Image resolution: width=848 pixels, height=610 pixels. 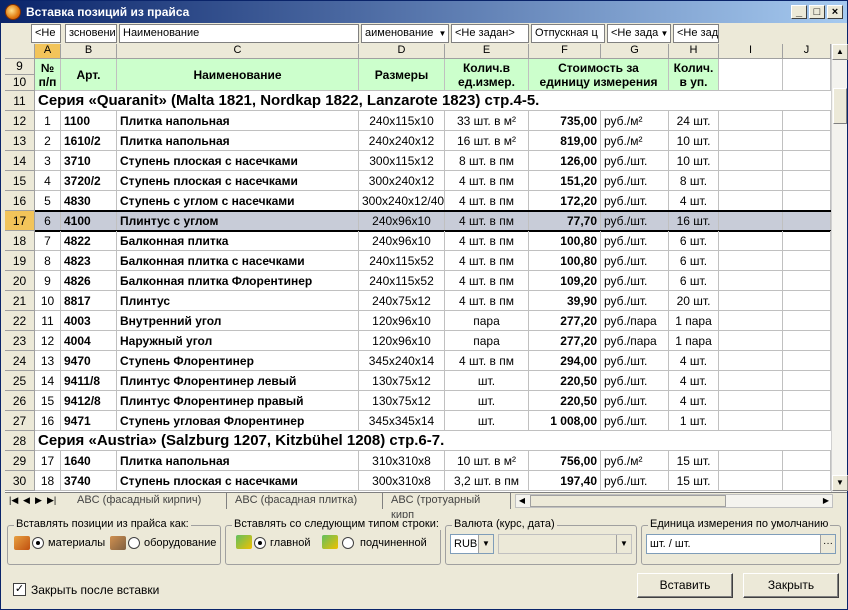 What do you see at coordinates (487, 401) in the screenshot?
I see `table-cell: шт.` at bounding box center [487, 401].